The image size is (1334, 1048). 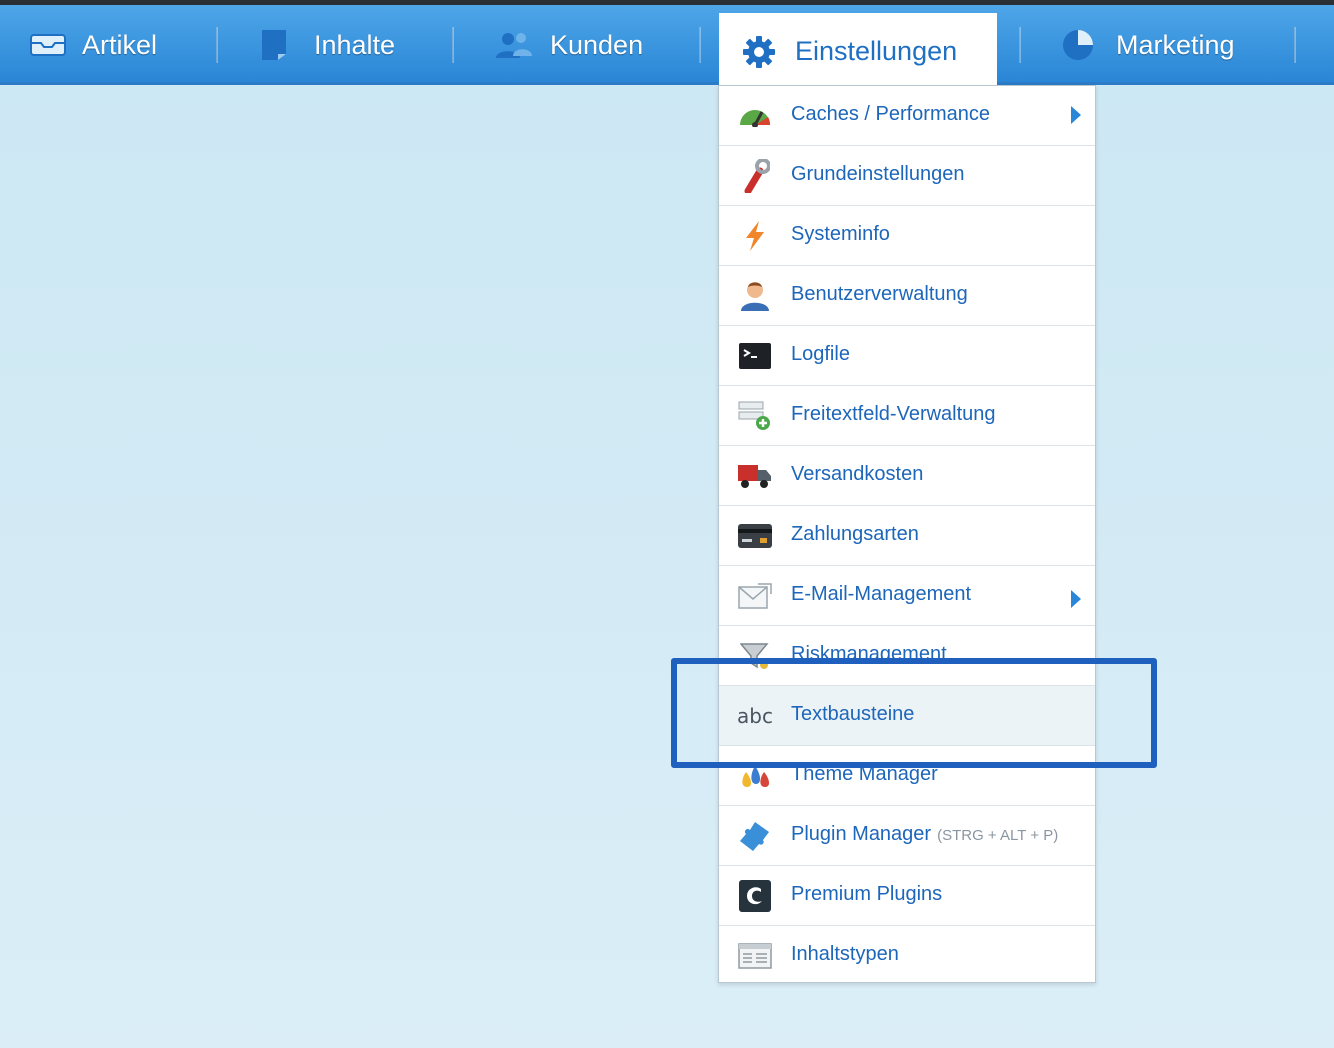 What do you see at coordinates (867, 894) in the screenshot?
I see `menu-item-label: Premium Plugins` at bounding box center [867, 894].